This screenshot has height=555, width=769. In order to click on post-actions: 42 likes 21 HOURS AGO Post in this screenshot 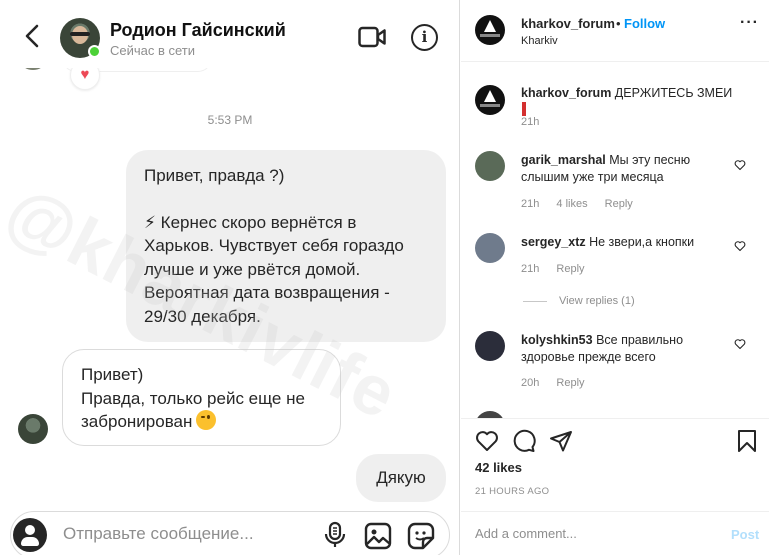, I will do `click(615, 486)`.